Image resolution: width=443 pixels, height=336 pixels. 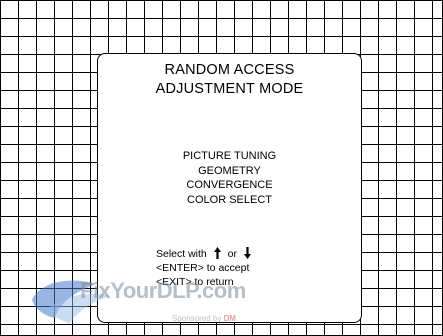 What do you see at coordinates (229, 156) in the screenshot?
I see `menu-item-picture-tuning: PICTURE TUNING` at bounding box center [229, 156].